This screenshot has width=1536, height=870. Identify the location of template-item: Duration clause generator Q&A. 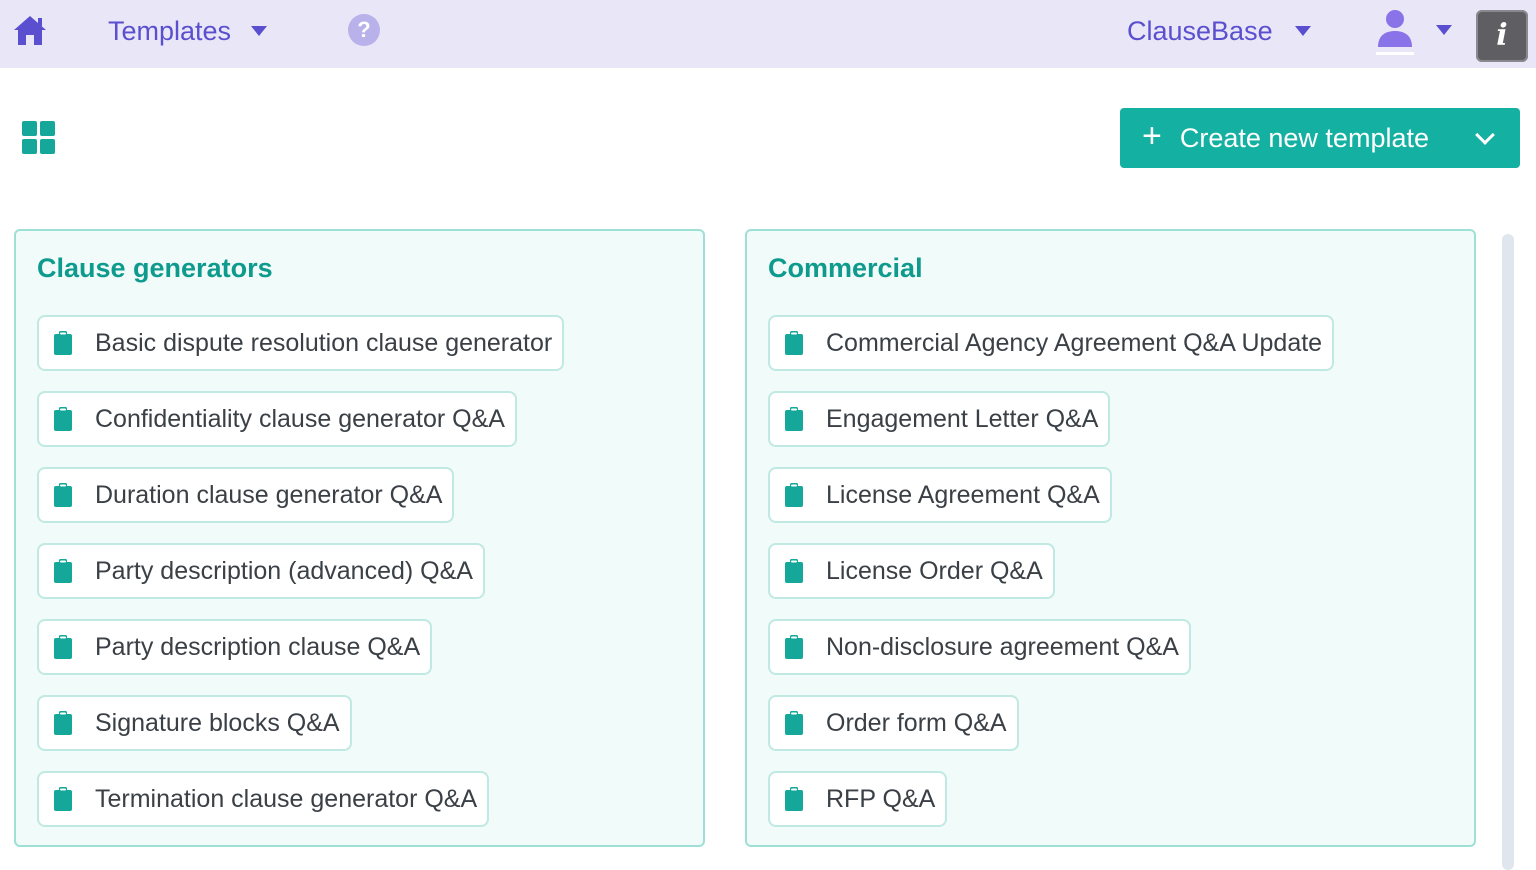
(246, 495).